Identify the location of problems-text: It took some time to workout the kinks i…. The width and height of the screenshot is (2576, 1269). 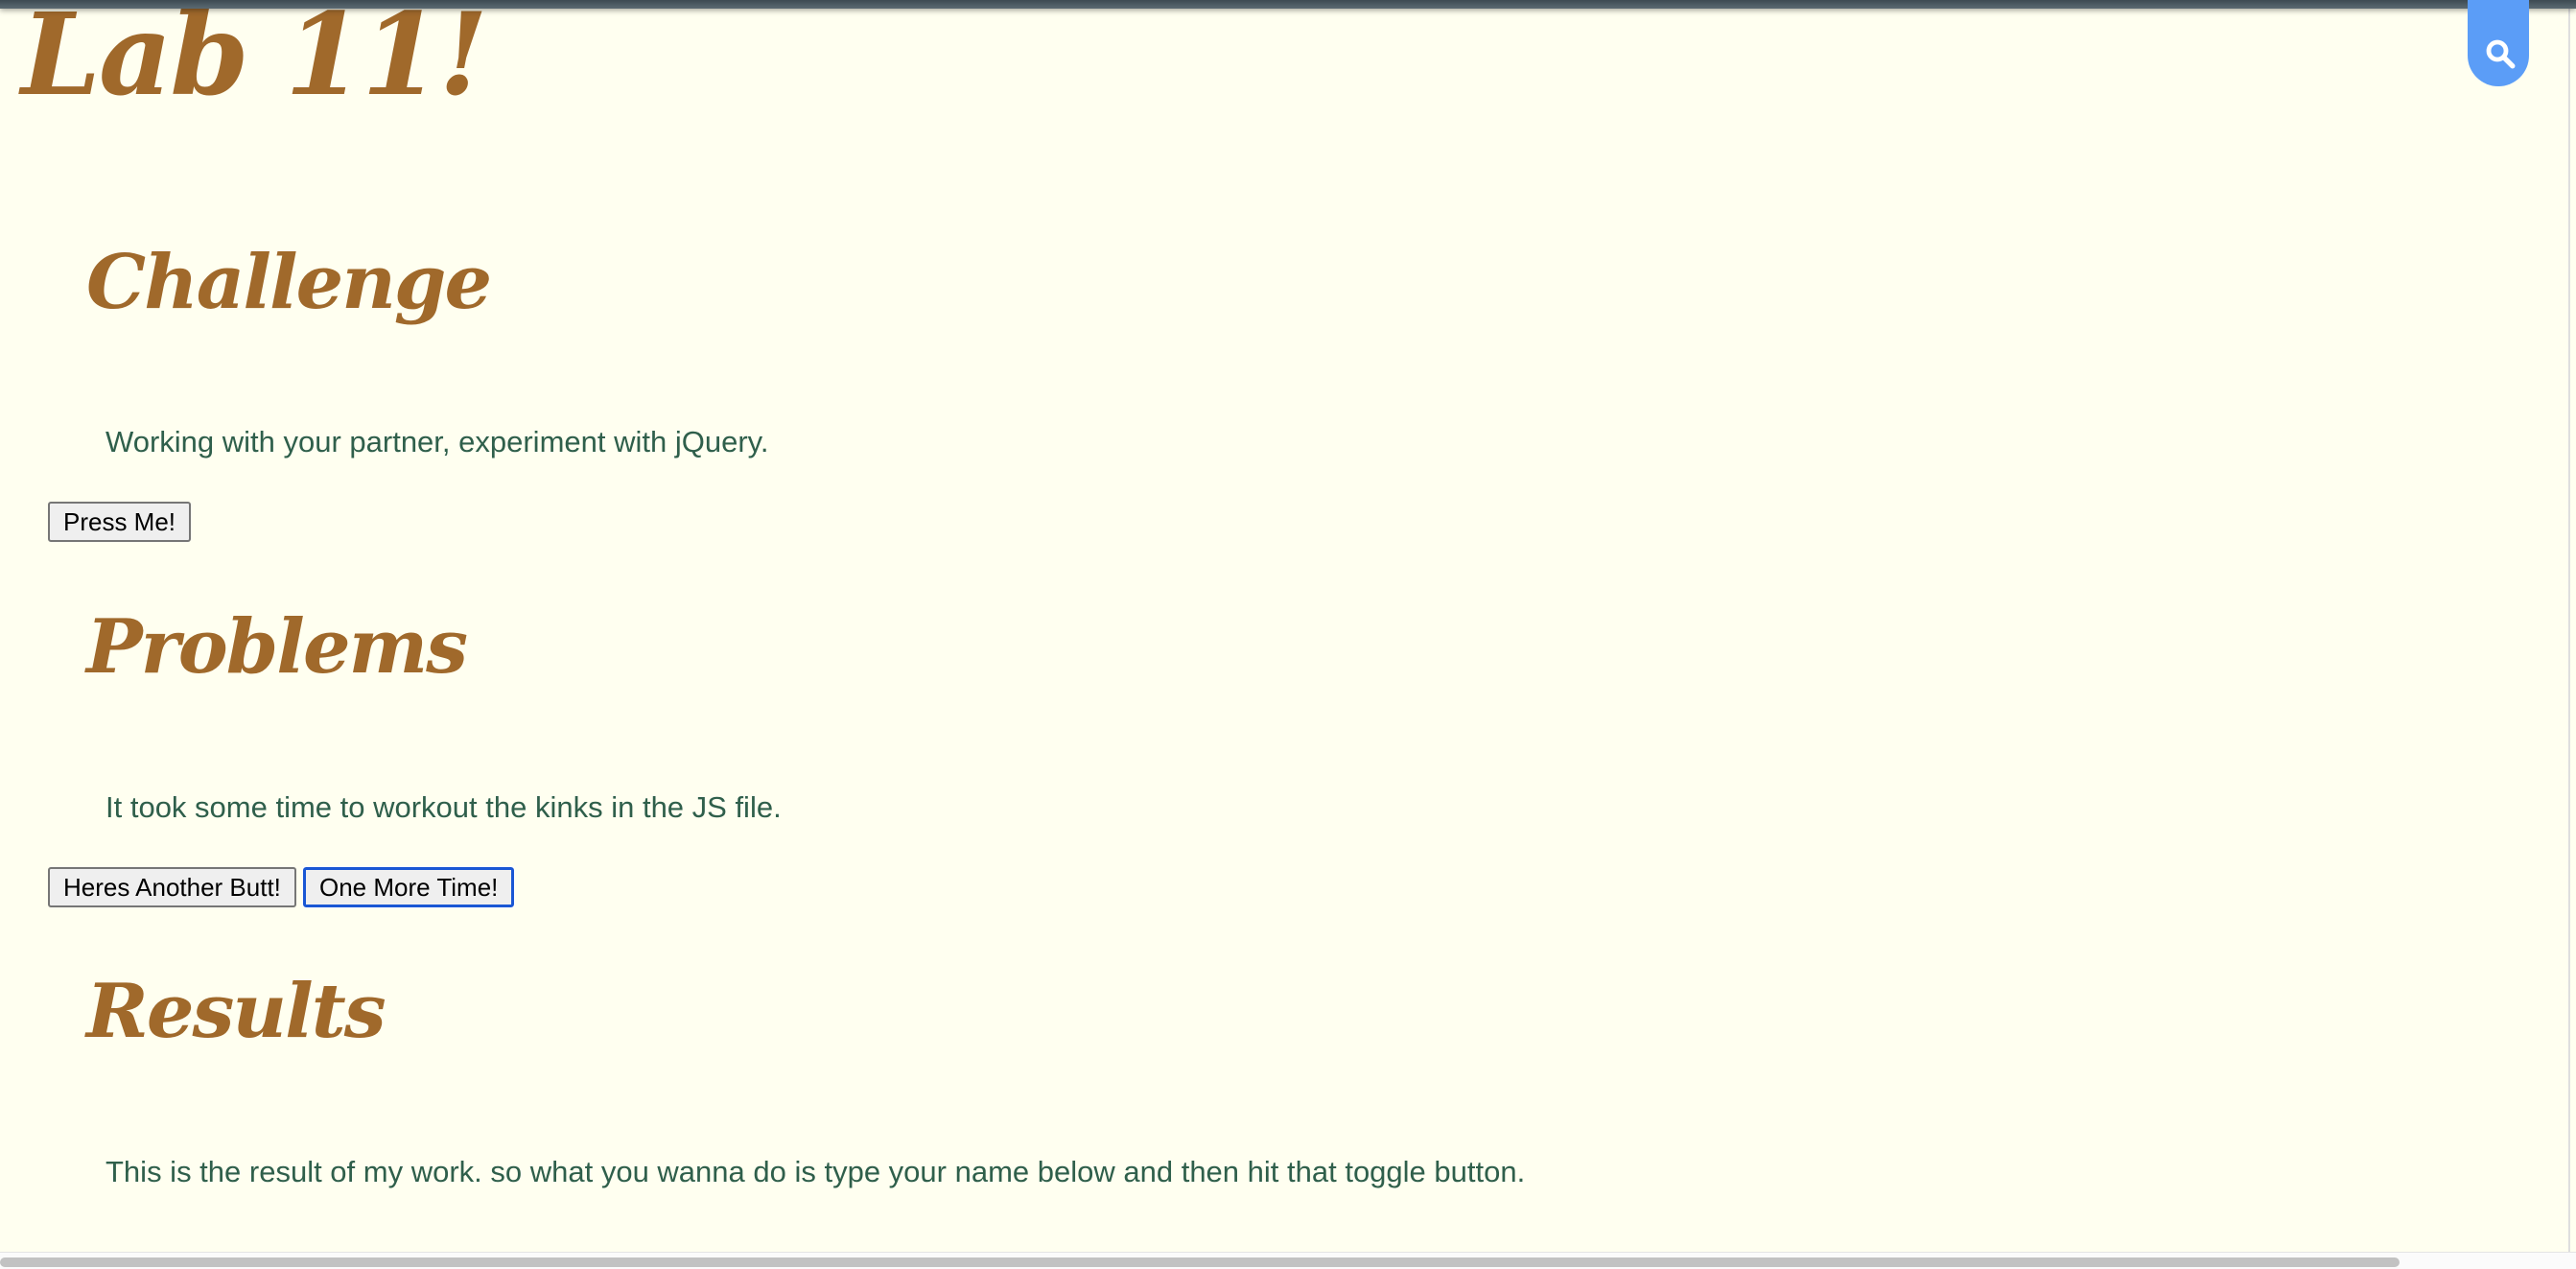
(443, 807).